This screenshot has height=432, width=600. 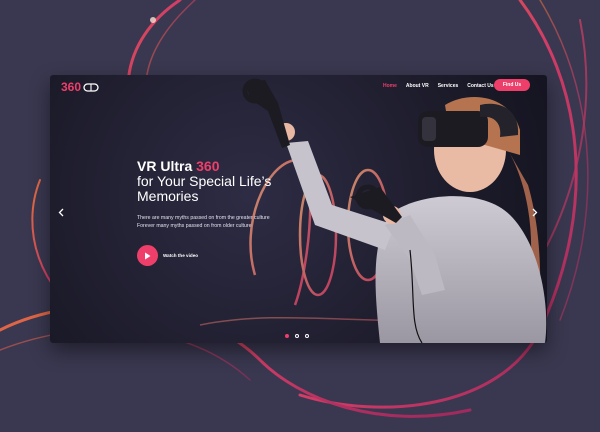 I want to click on infinity-loop-icon, so click(x=91, y=87).